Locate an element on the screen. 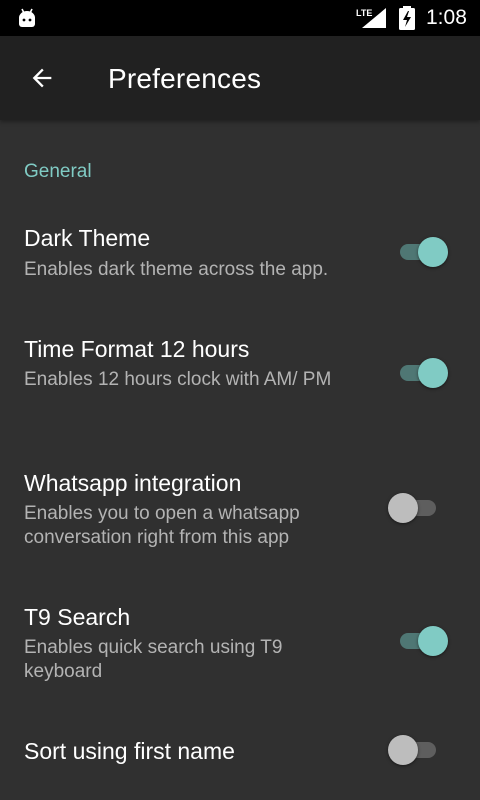  arrow-back-icon is located at coordinates (42, 78).